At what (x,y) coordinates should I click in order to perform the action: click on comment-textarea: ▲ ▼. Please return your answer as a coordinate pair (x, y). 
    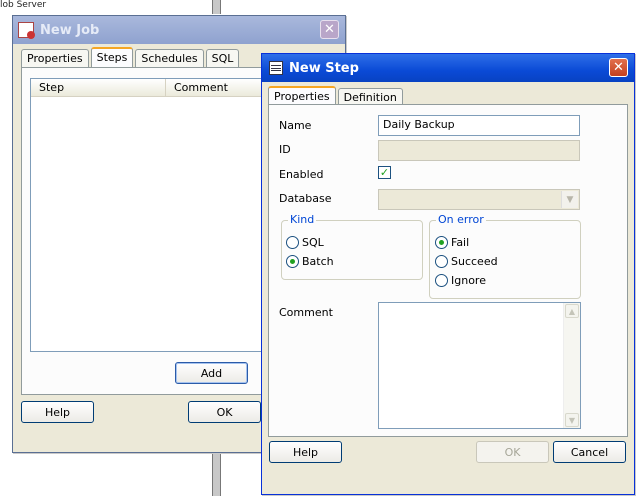
    Looking at the image, I should click on (479, 365).